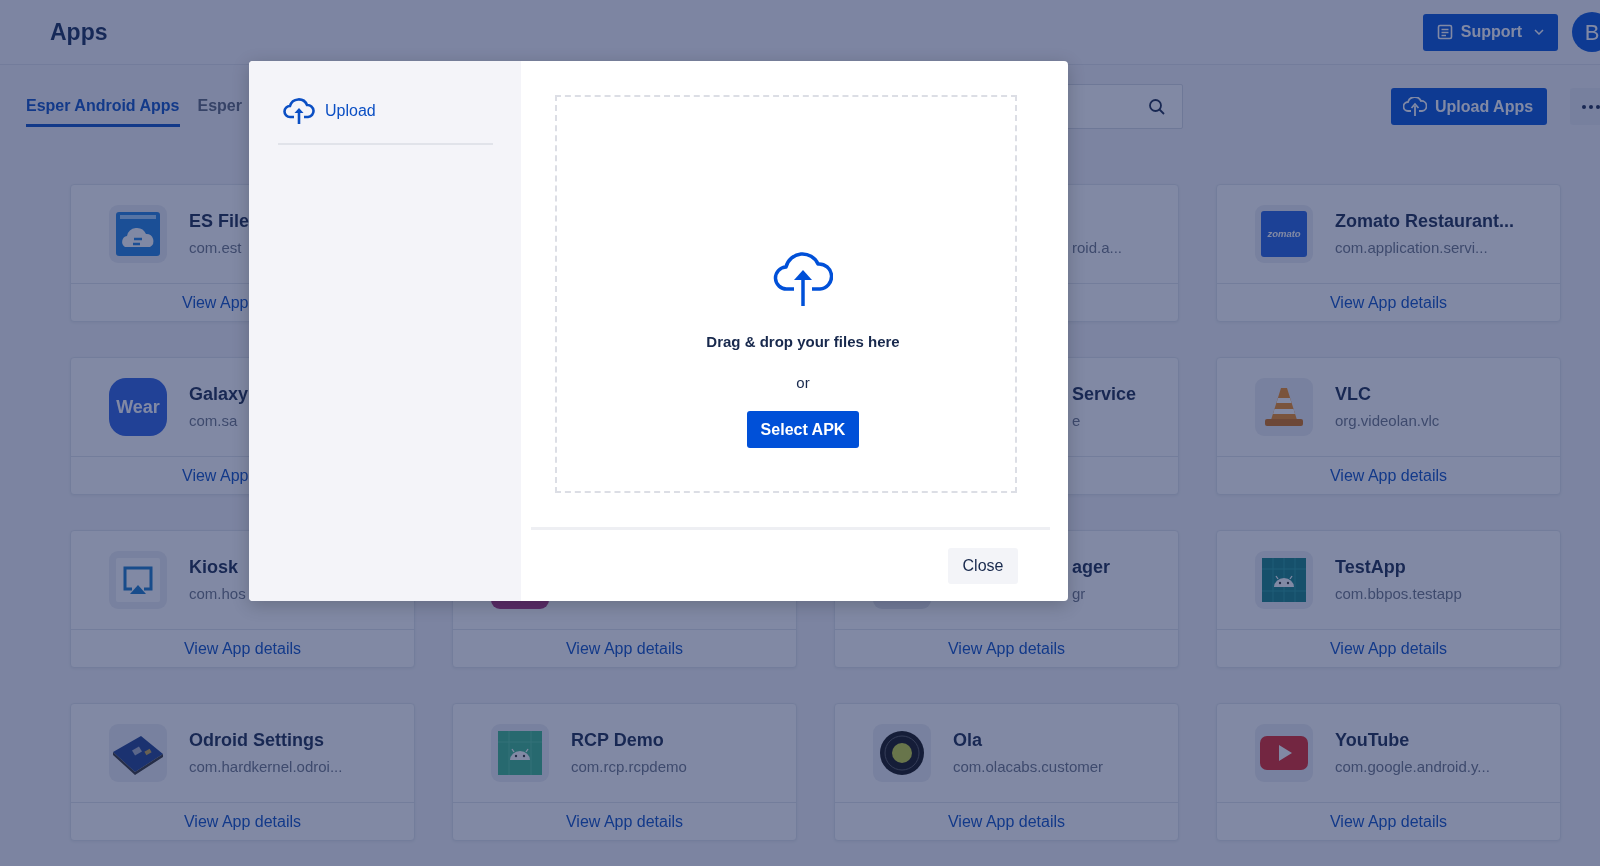  I want to click on ring-icon, so click(902, 753).